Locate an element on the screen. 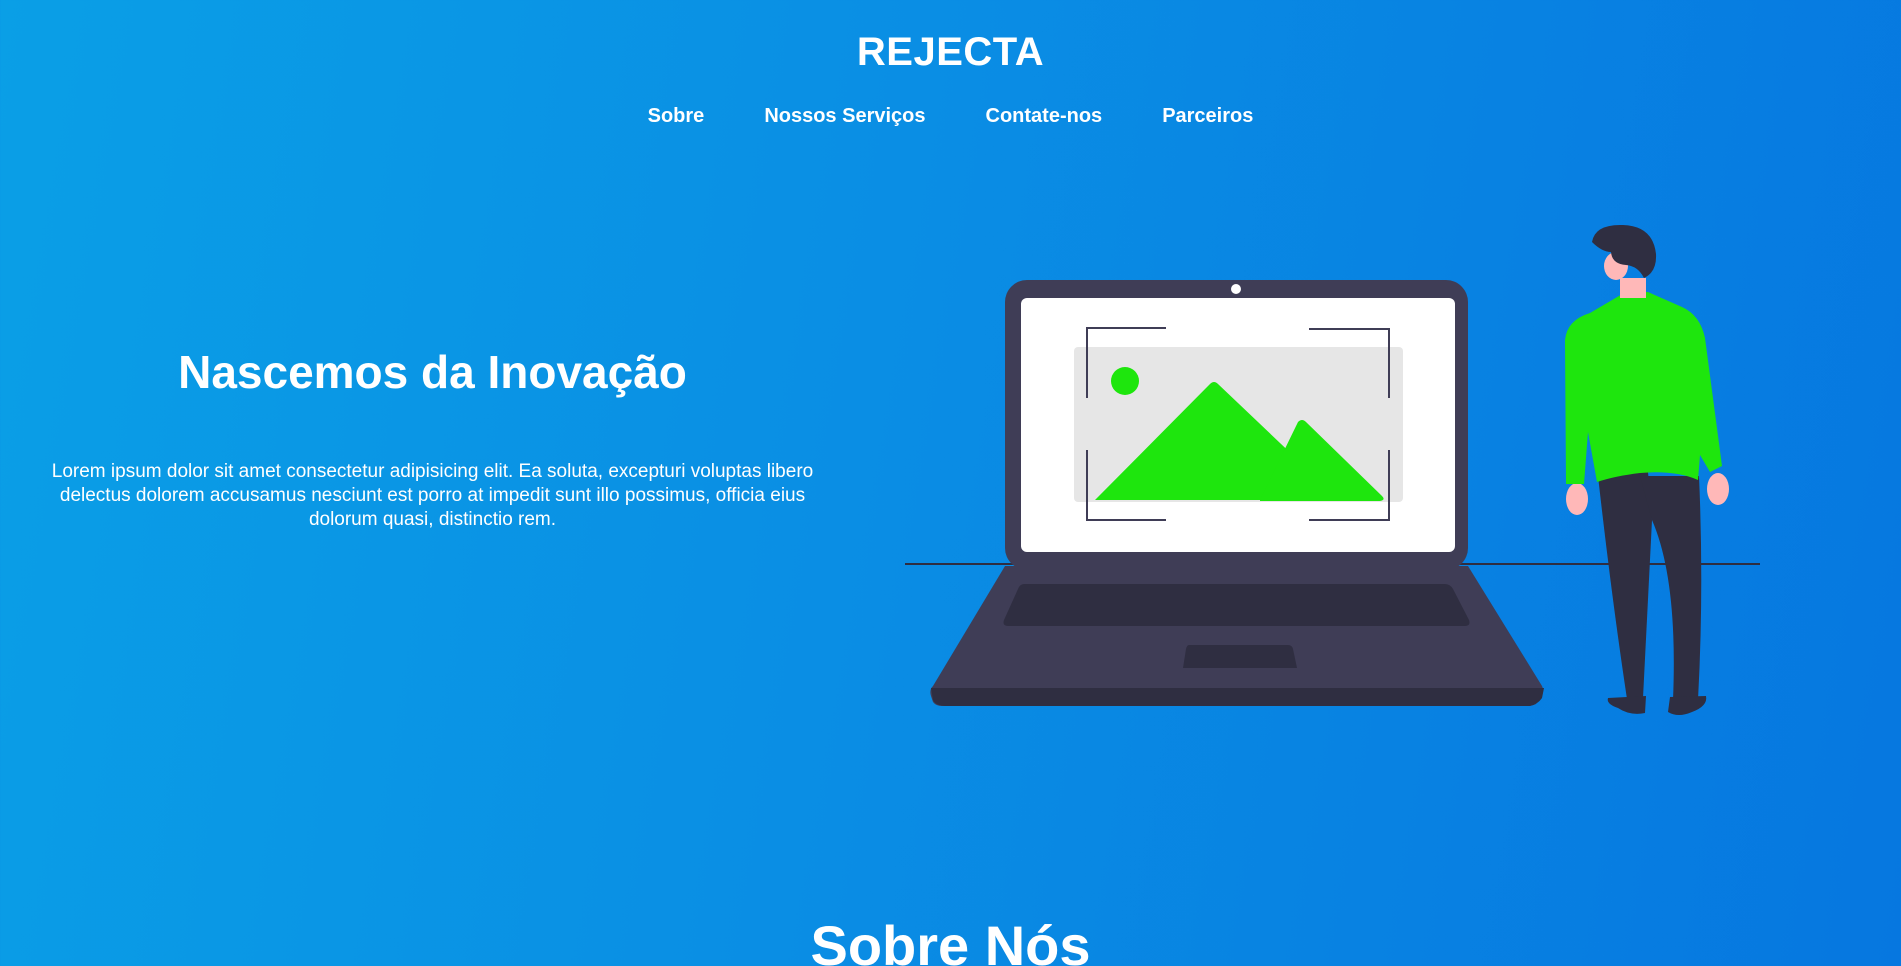  sun-shape is located at coordinates (1125, 381).